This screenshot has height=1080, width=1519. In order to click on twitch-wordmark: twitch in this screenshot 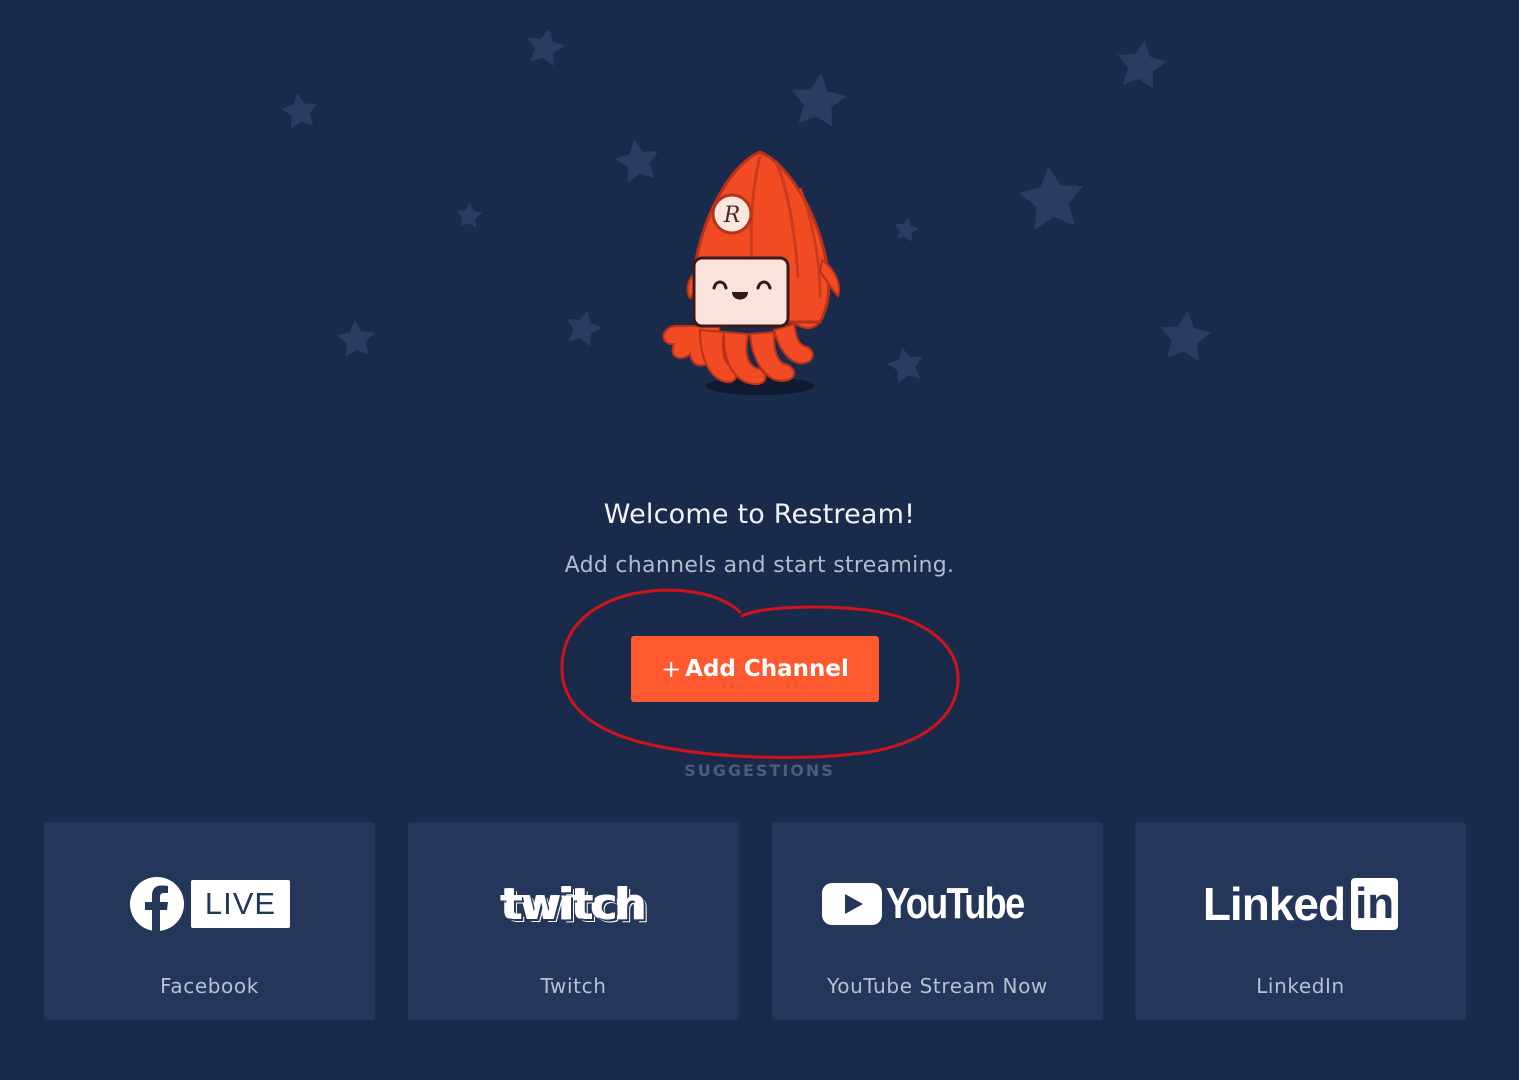, I will do `click(574, 904)`.